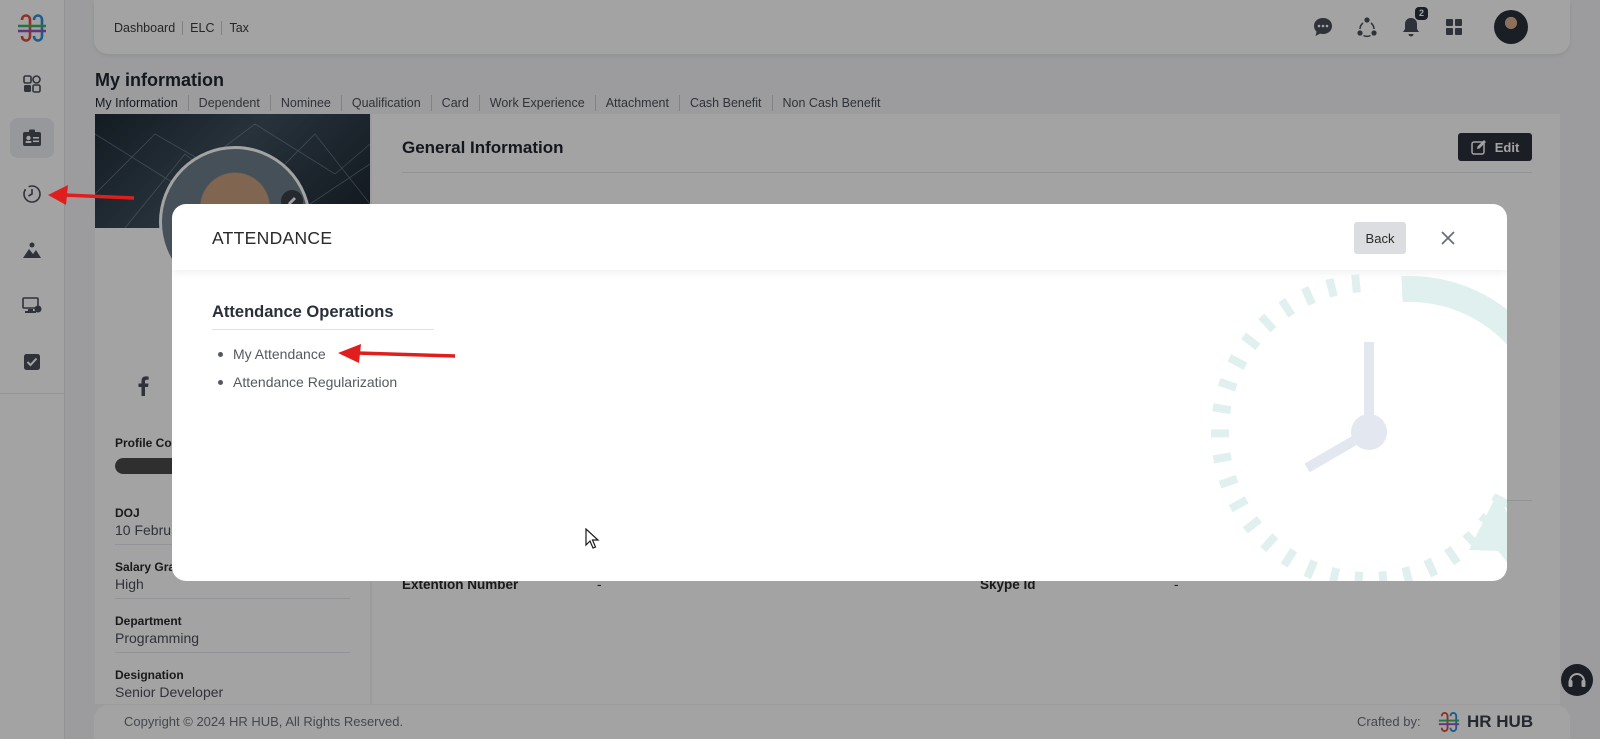 The width and height of the screenshot is (1600, 739). What do you see at coordinates (272, 238) in the screenshot?
I see `modal-title: ATTENDANCE` at bounding box center [272, 238].